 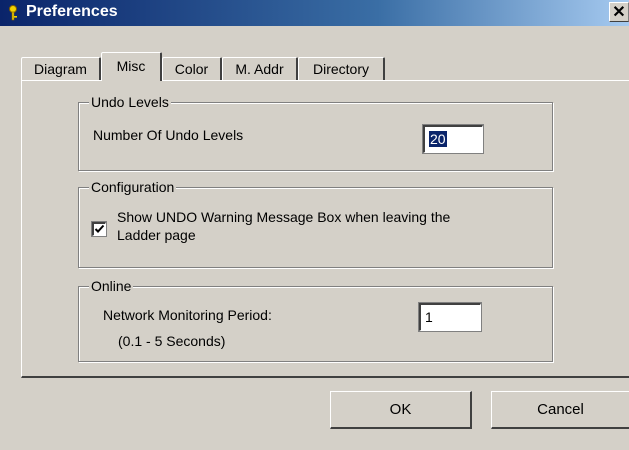 I want to click on online-group, so click(x=315, y=324).